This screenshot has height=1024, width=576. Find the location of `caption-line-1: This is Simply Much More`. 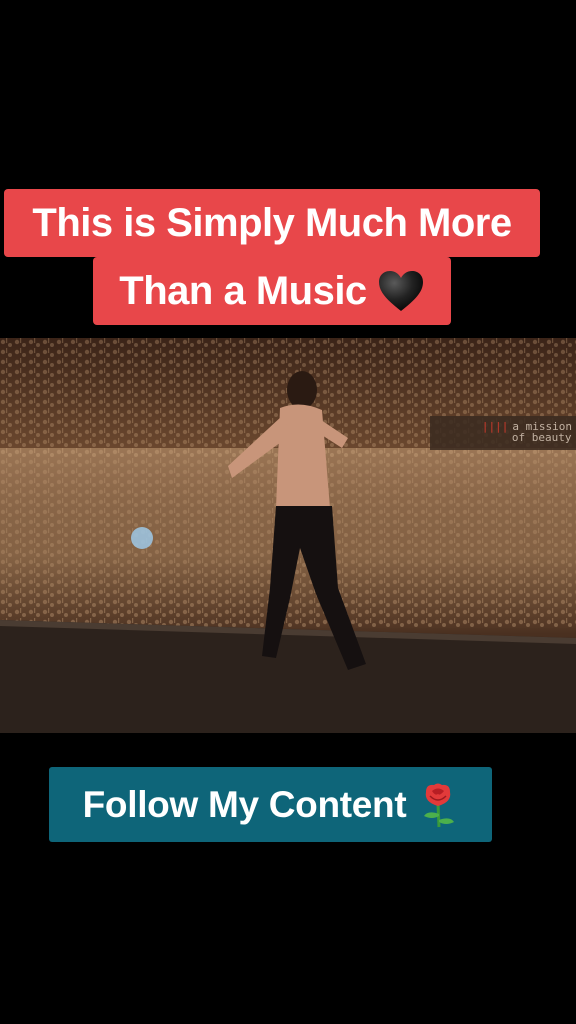

caption-line-1: This is Simply Much More is located at coordinates (272, 223).